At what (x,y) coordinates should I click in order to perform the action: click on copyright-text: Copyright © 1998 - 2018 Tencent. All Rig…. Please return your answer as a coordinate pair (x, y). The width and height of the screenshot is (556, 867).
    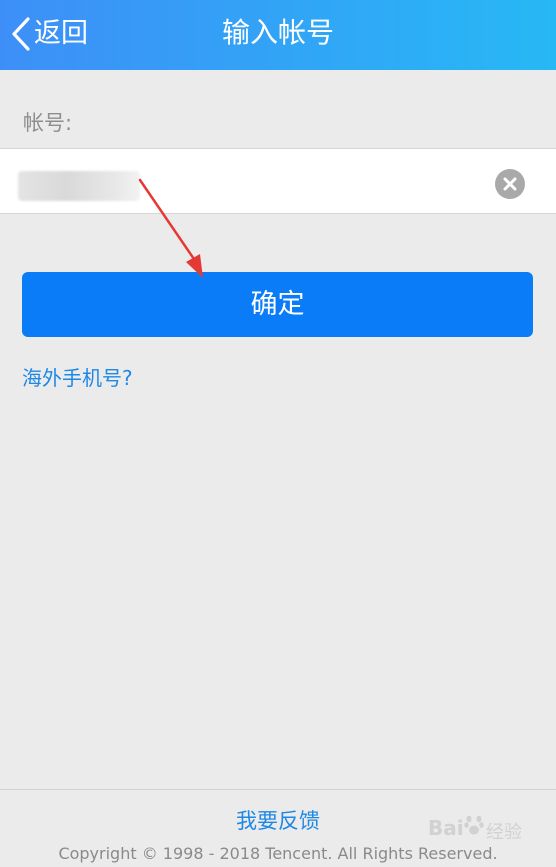
    Looking at the image, I should click on (278, 853).